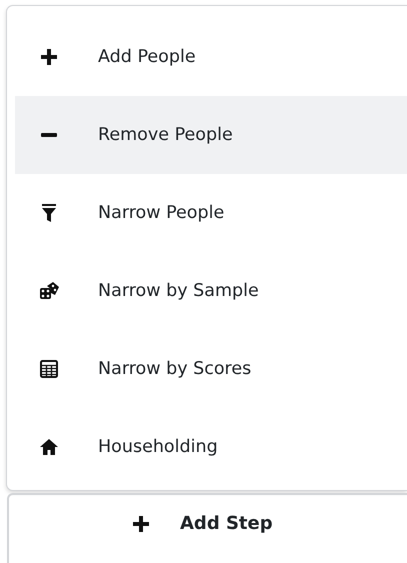 This screenshot has width=407, height=563. I want to click on menu-item: Remove People, so click(211, 135).